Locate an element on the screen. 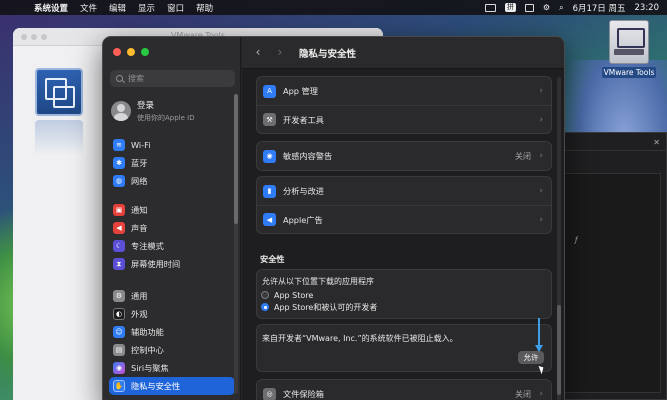 The height and width of the screenshot is (400, 667). minimize-button is located at coordinates (131, 52).